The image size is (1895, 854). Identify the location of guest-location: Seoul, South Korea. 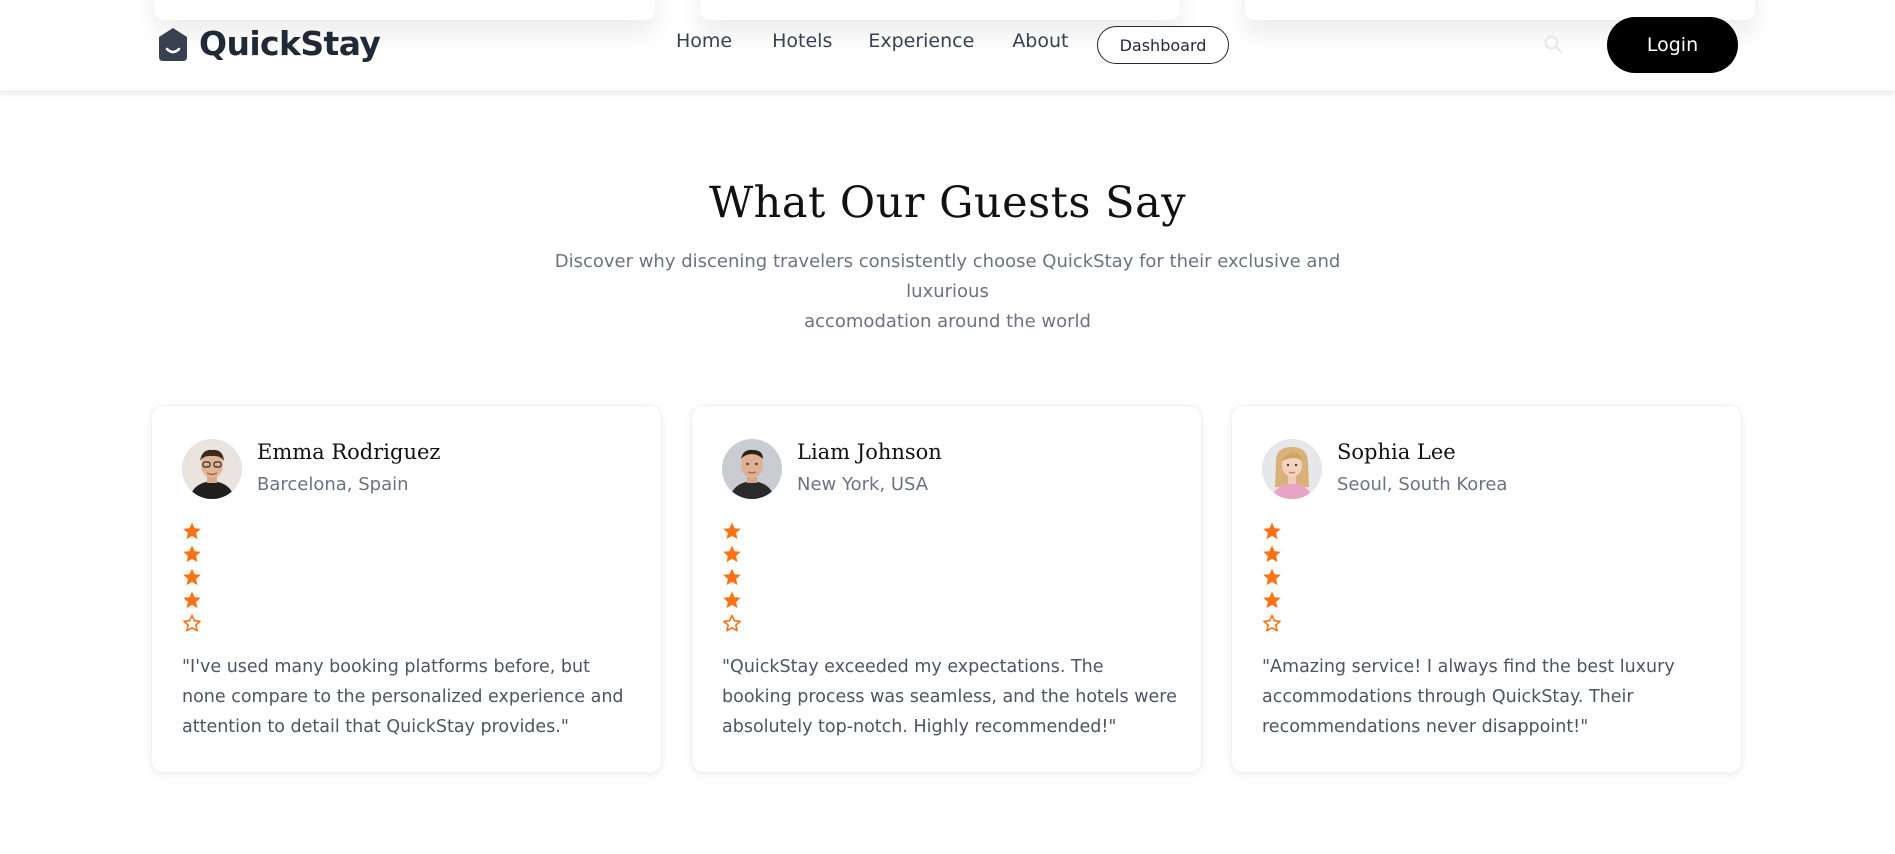
(1422, 484).